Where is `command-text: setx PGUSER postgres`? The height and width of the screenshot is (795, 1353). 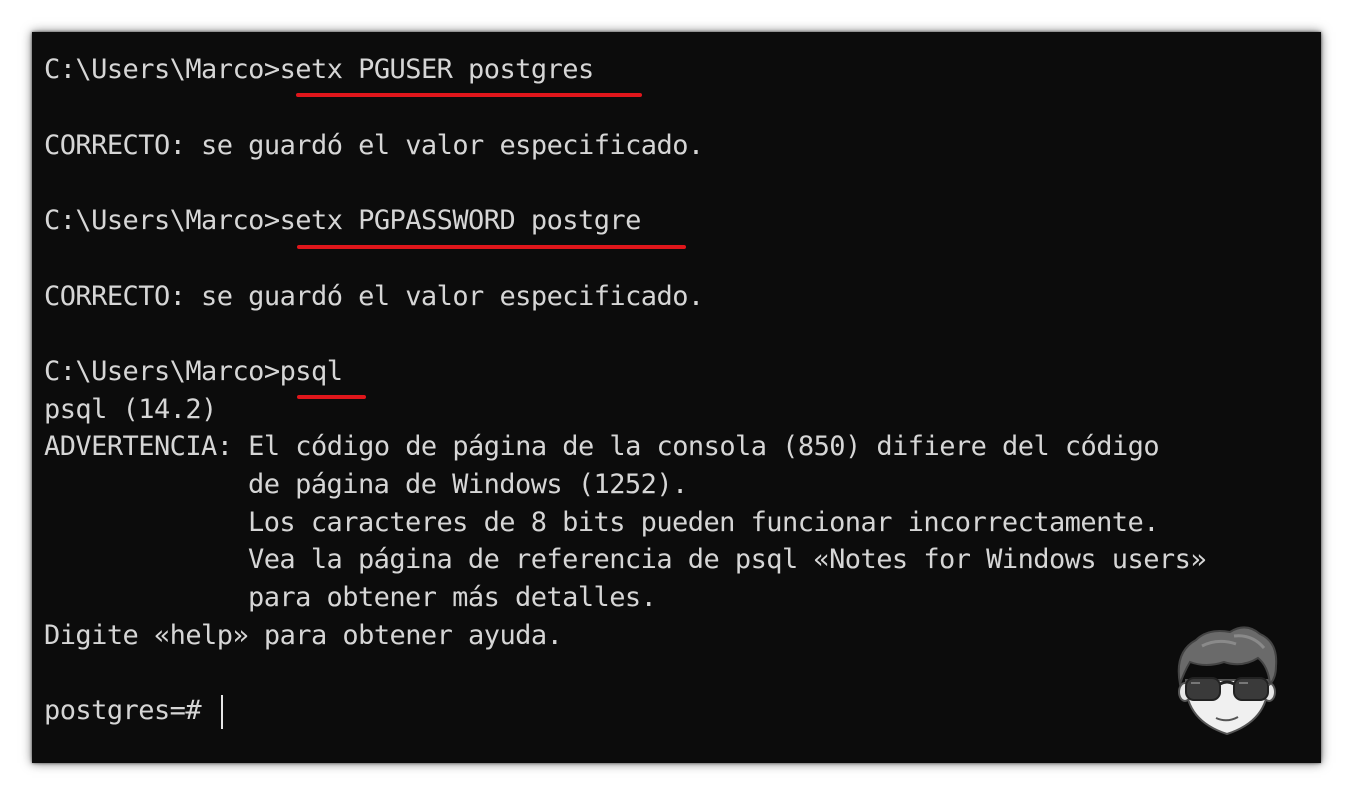 command-text: setx PGUSER postgres is located at coordinates (437, 69).